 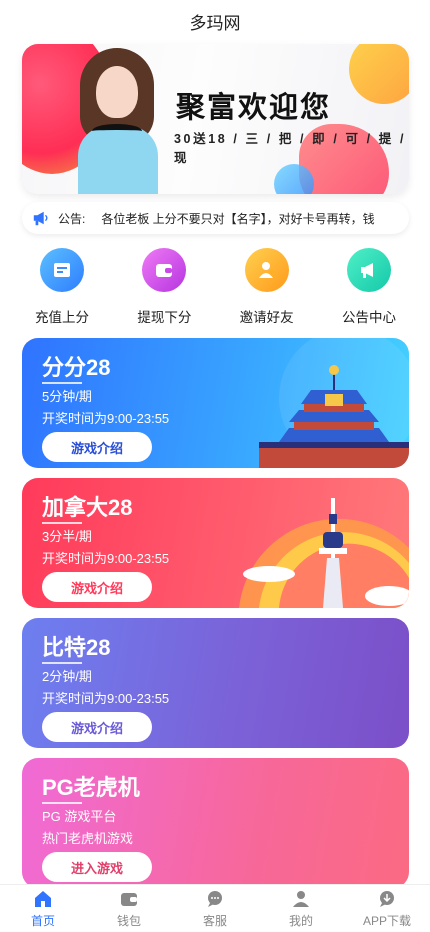 I want to click on tab-wallet: 钱包, so click(x=129, y=908).